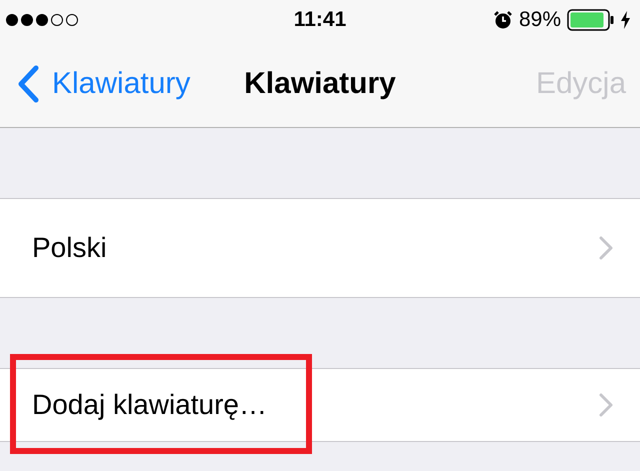 The image size is (640, 471). What do you see at coordinates (591, 20) in the screenshot?
I see `battery-icon` at bounding box center [591, 20].